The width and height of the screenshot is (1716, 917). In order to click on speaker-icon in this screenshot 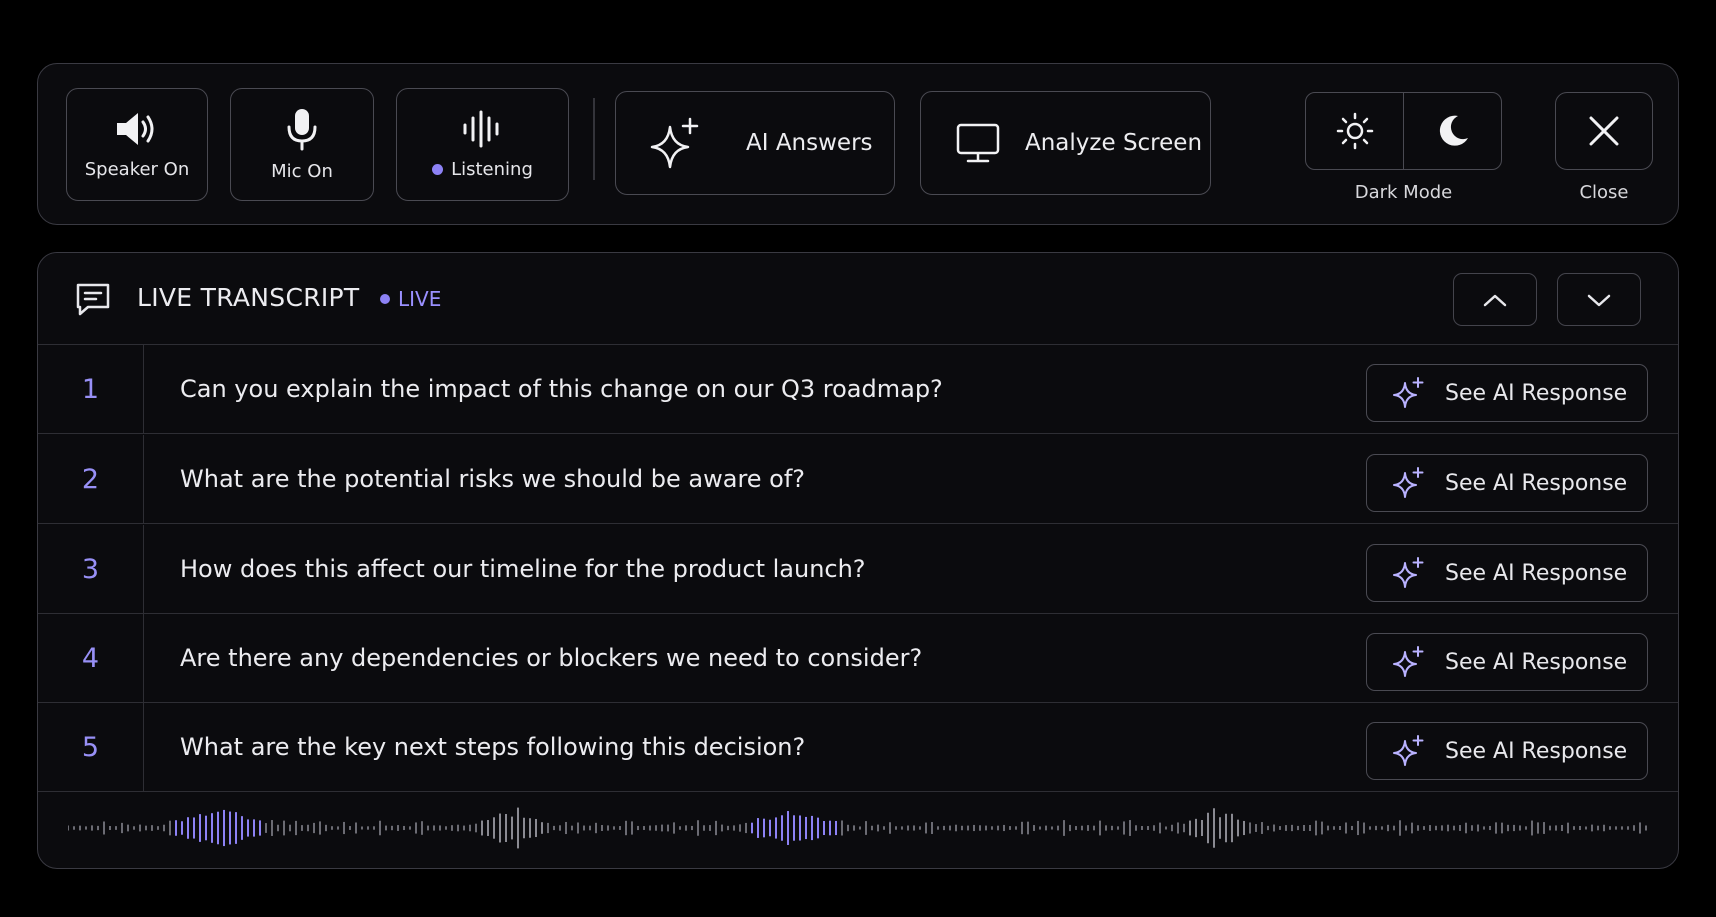, I will do `click(135, 129)`.